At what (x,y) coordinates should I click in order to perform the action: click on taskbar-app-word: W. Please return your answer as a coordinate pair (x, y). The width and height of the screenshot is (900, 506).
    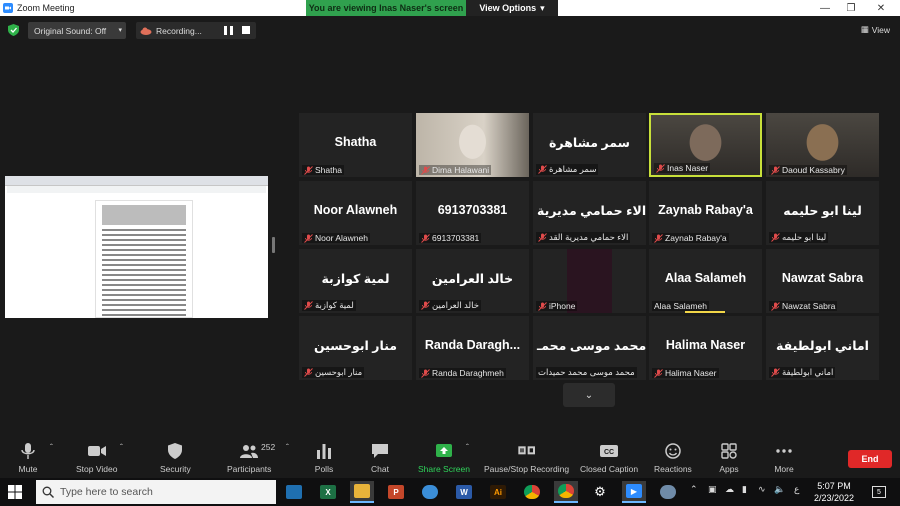
    Looking at the image, I should click on (464, 492).